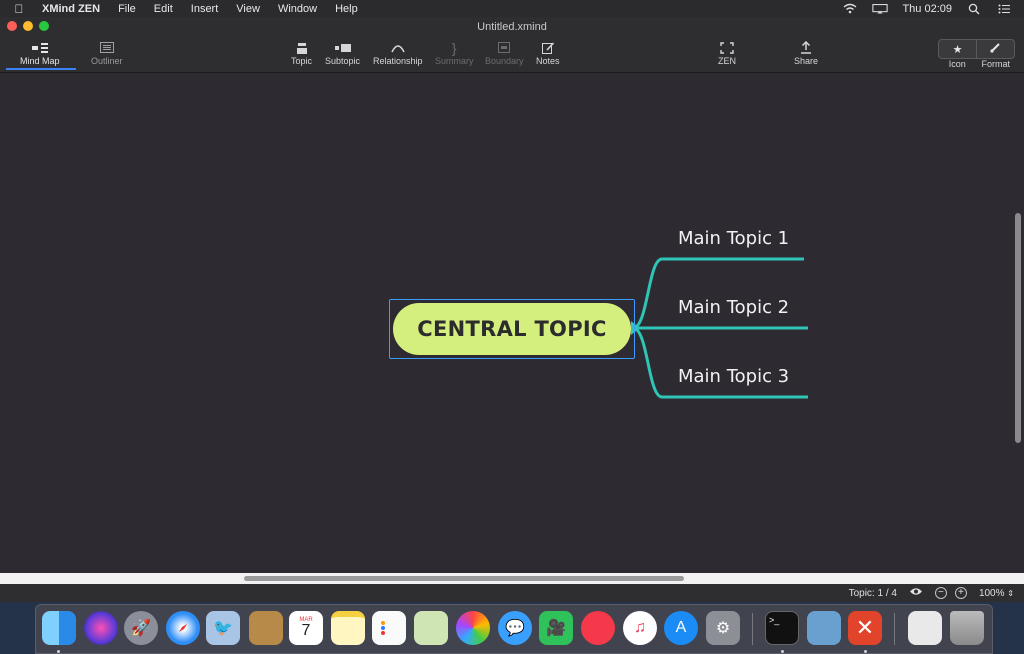 The width and height of the screenshot is (1024, 654). I want to click on status-bar: Topic: 1 / 4 − + 100% ⇕, so click(512, 593).